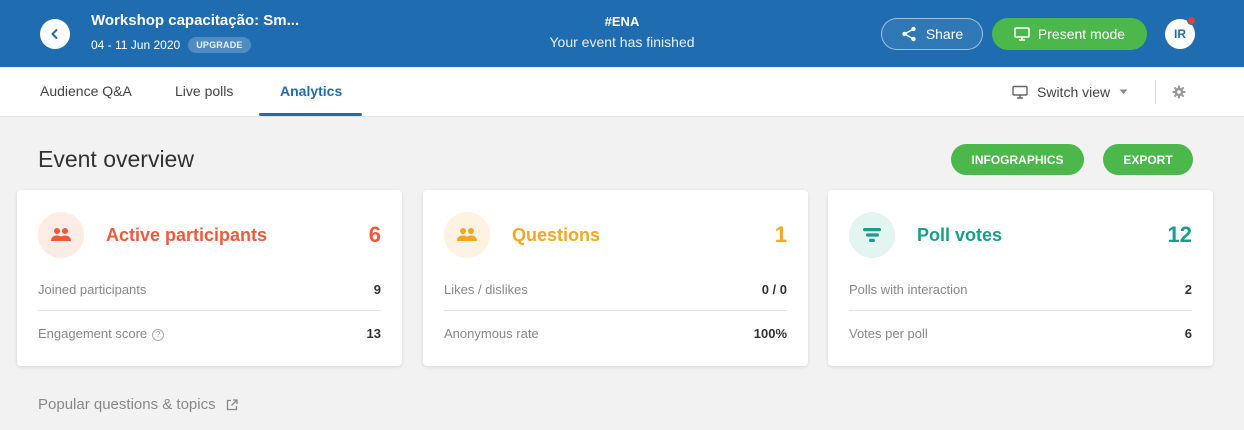  What do you see at coordinates (1155, 92) in the screenshot?
I see `divider` at bounding box center [1155, 92].